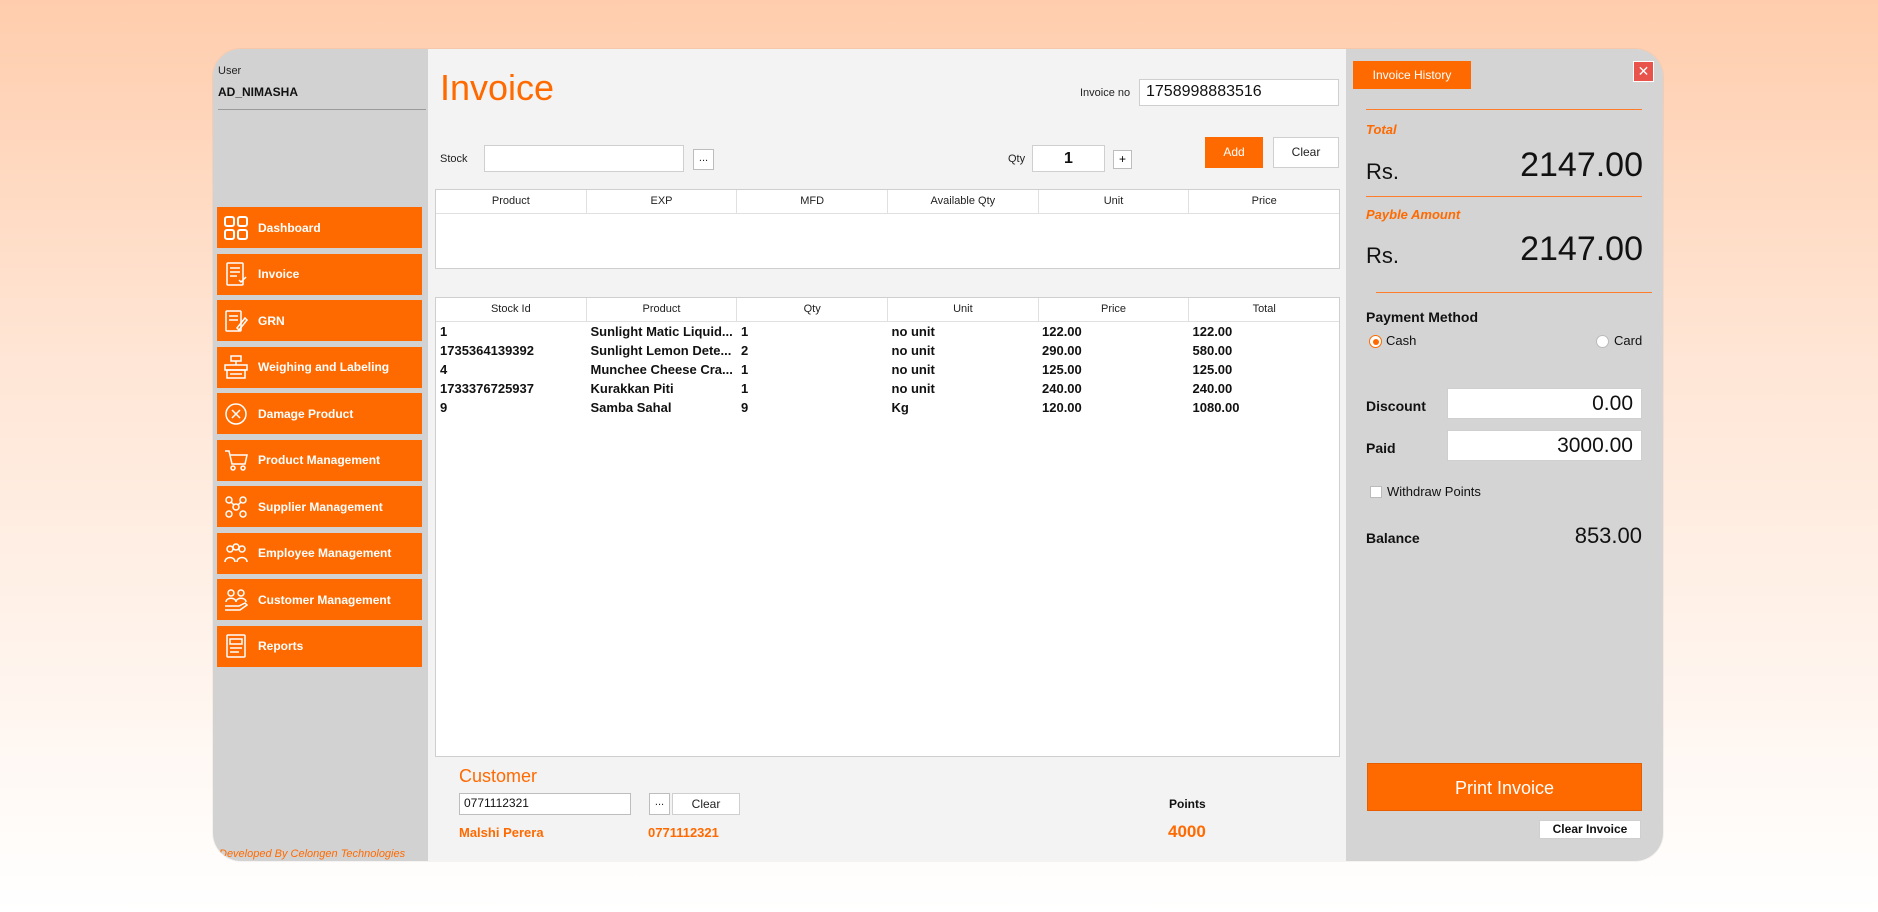 Image resolution: width=1878 pixels, height=912 pixels. I want to click on cell-stock-id: 1, so click(444, 331).